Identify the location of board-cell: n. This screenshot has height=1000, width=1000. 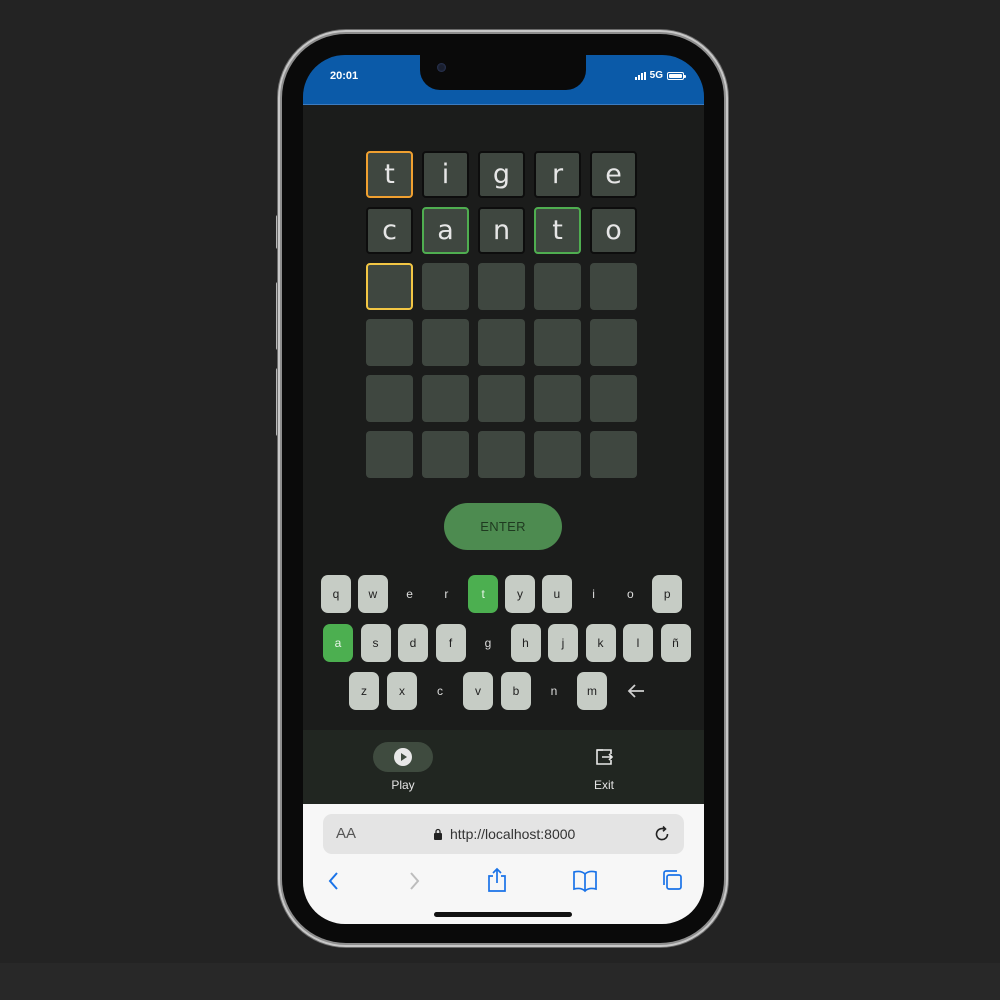
(501, 230).